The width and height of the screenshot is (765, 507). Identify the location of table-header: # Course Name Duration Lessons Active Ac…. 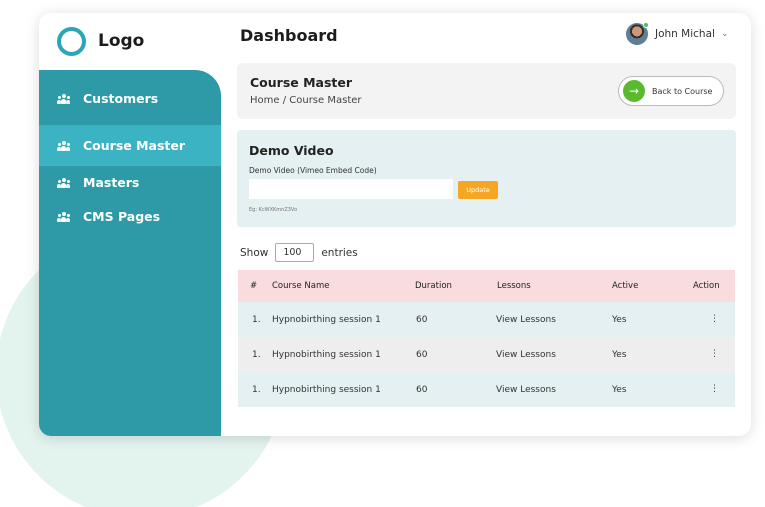
(486, 286).